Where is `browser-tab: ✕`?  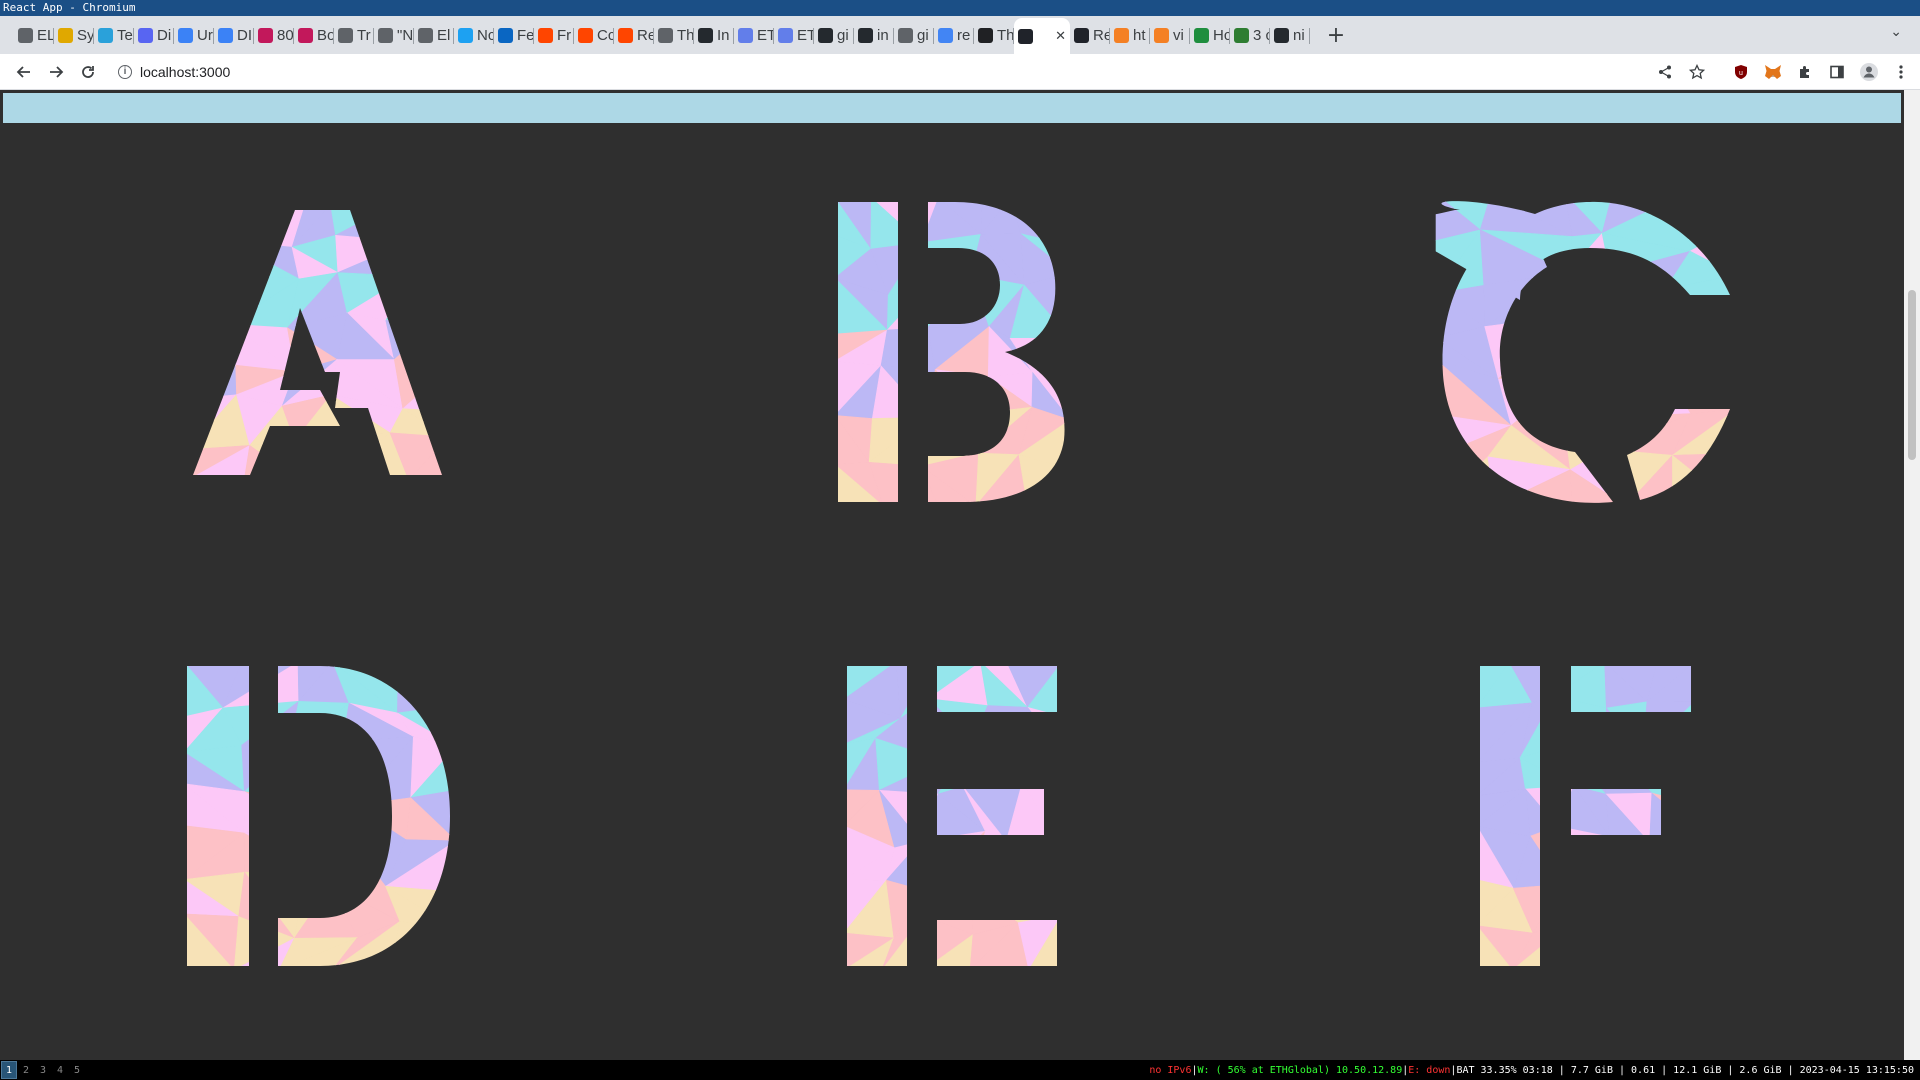
browser-tab: ✕ is located at coordinates (1042, 36).